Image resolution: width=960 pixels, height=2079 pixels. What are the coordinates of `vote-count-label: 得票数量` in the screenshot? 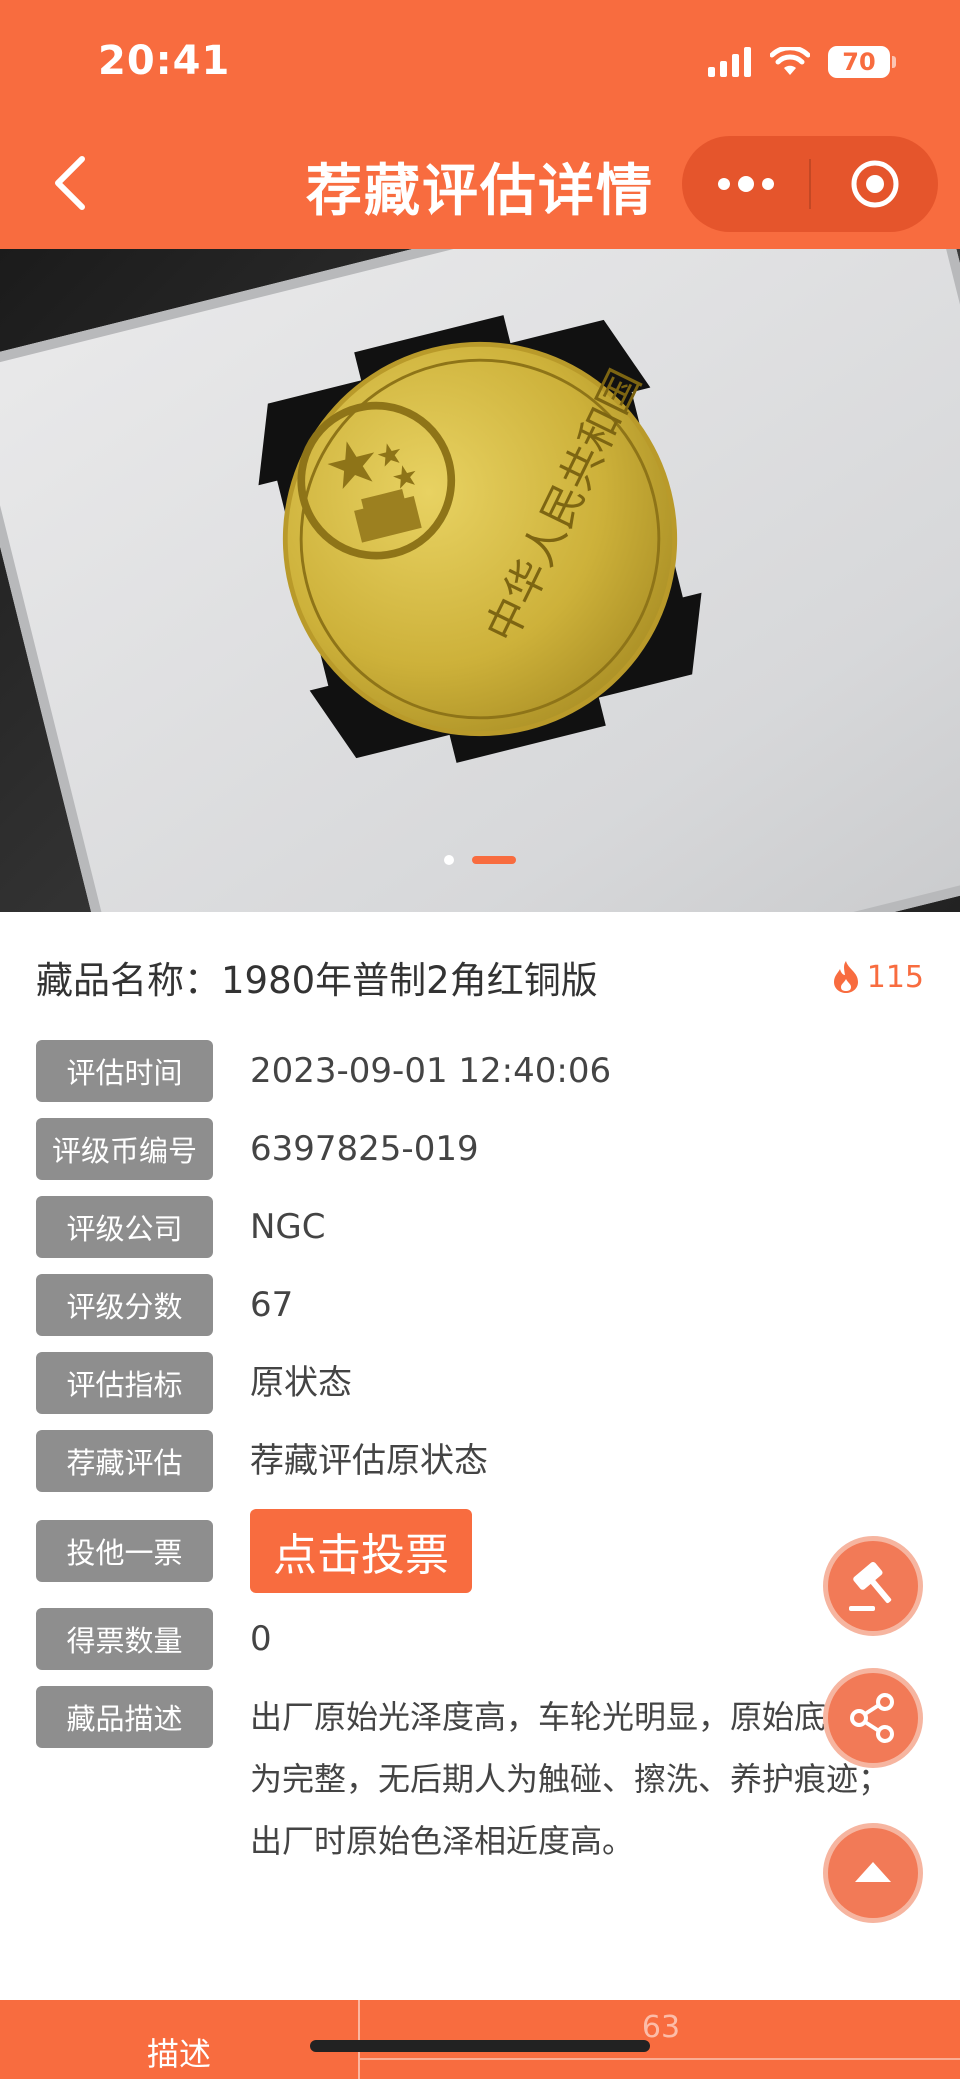 It's located at (124, 1639).